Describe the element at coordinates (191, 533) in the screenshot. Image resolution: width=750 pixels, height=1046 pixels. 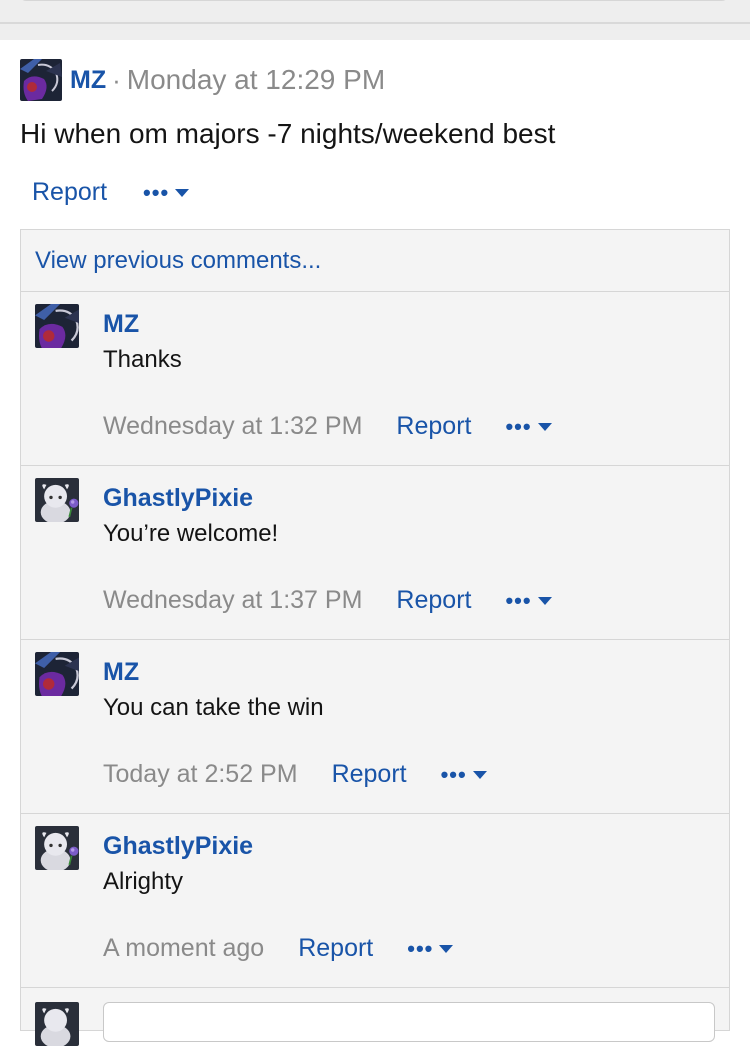
I see `comment-text: You’re welcome!` at that location.